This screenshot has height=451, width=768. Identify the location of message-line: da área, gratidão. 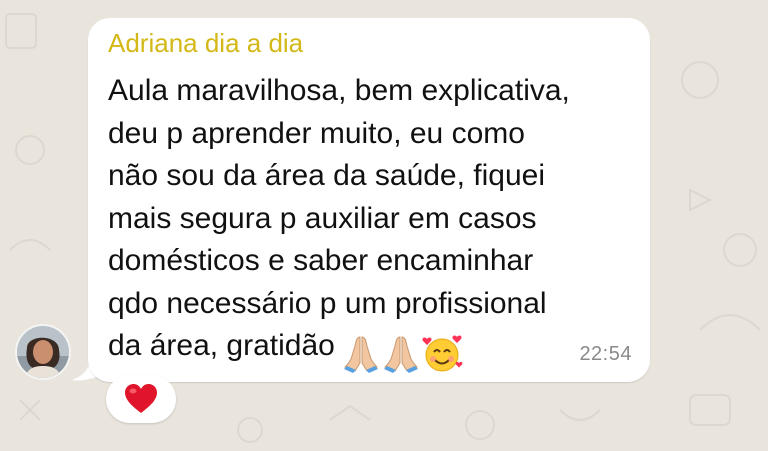
(221, 345).